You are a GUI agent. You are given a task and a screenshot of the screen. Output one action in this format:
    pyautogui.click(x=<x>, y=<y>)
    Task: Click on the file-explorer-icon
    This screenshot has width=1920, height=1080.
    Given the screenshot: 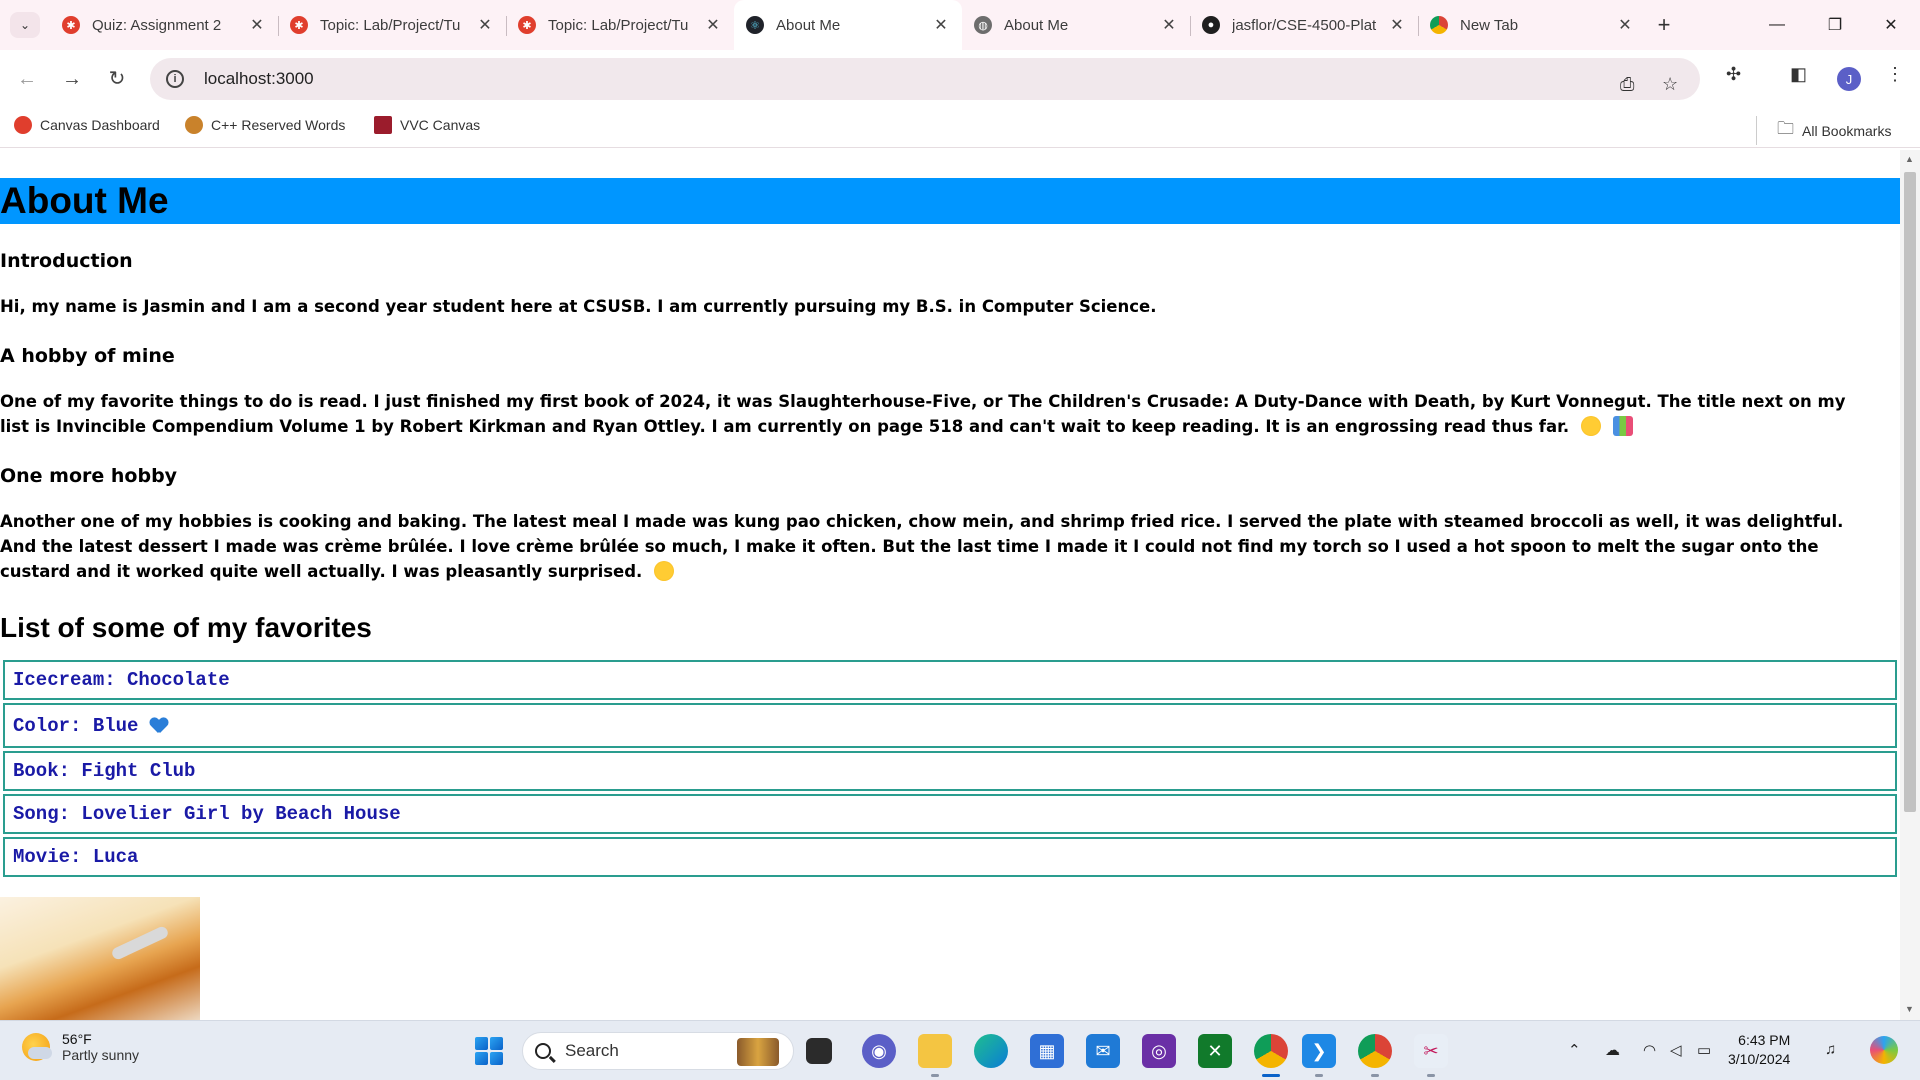 What is the action you would take?
    pyautogui.click(x=935, y=1051)
    